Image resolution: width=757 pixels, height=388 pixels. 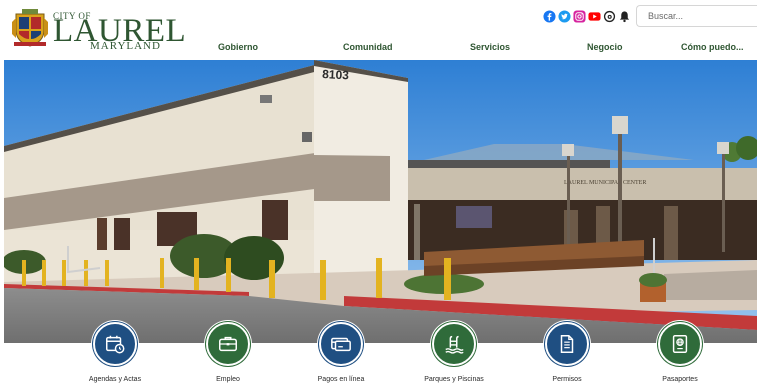 I want to click on passport-icon, so click(x=680, y=344).